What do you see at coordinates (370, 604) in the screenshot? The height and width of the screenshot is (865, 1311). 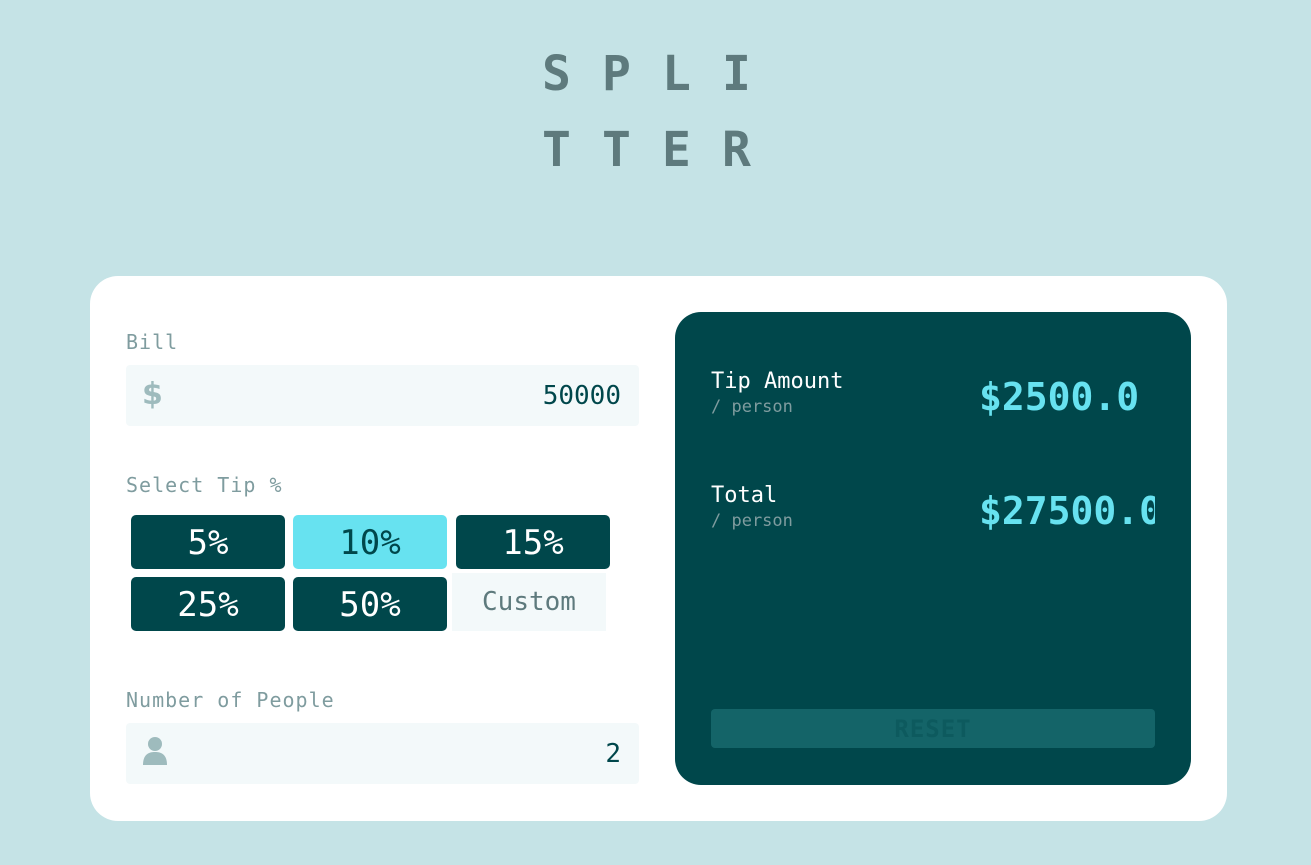 I see `tip-button-50: 50%` at bounding box center [370, 604].